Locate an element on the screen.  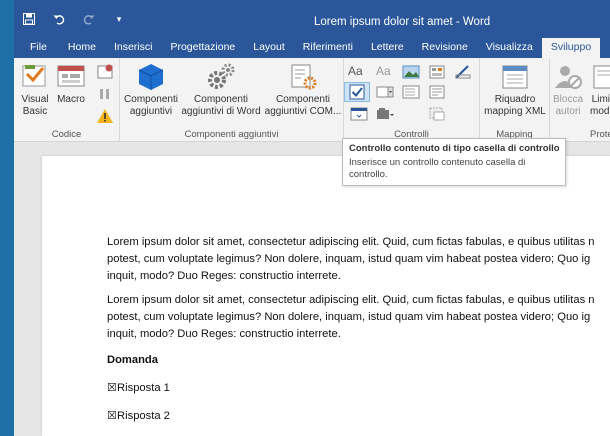
group-mapping: Riquadro mapping XML Mapping is located at coordinates (515, 100).